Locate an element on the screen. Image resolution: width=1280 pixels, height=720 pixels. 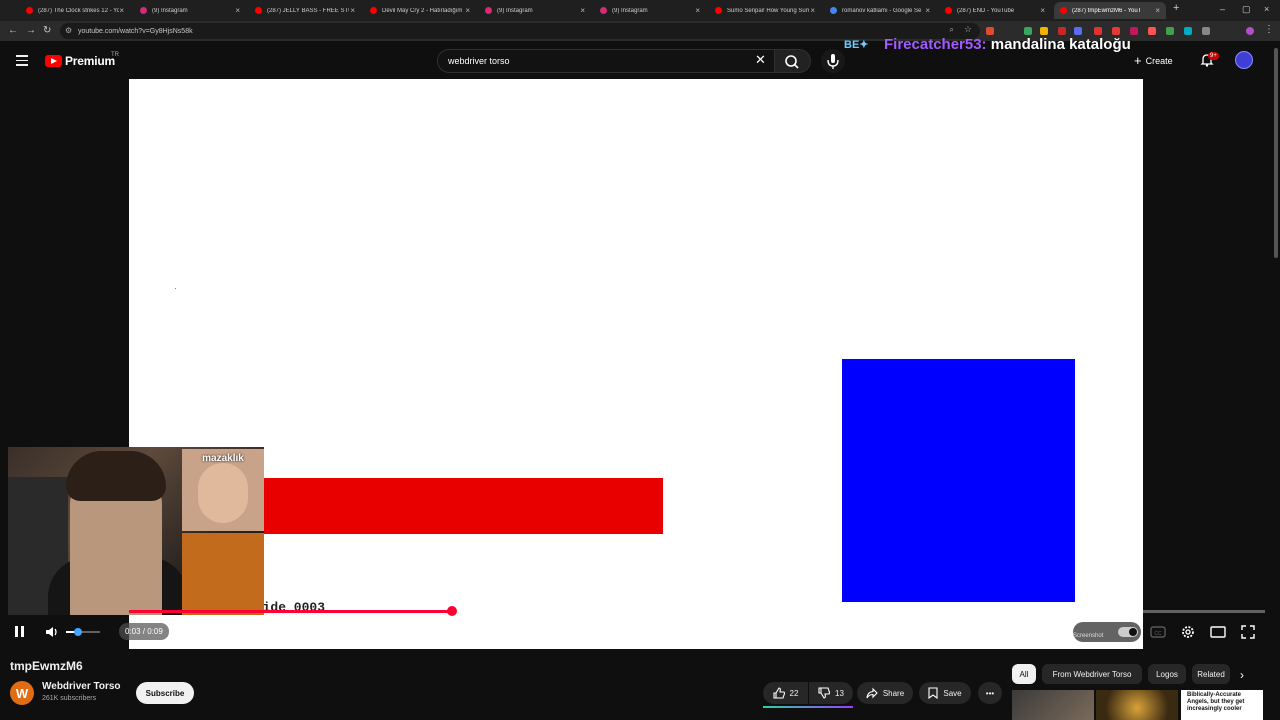
more-horizontal-icon: ••• is located at coordinates (990, 693).